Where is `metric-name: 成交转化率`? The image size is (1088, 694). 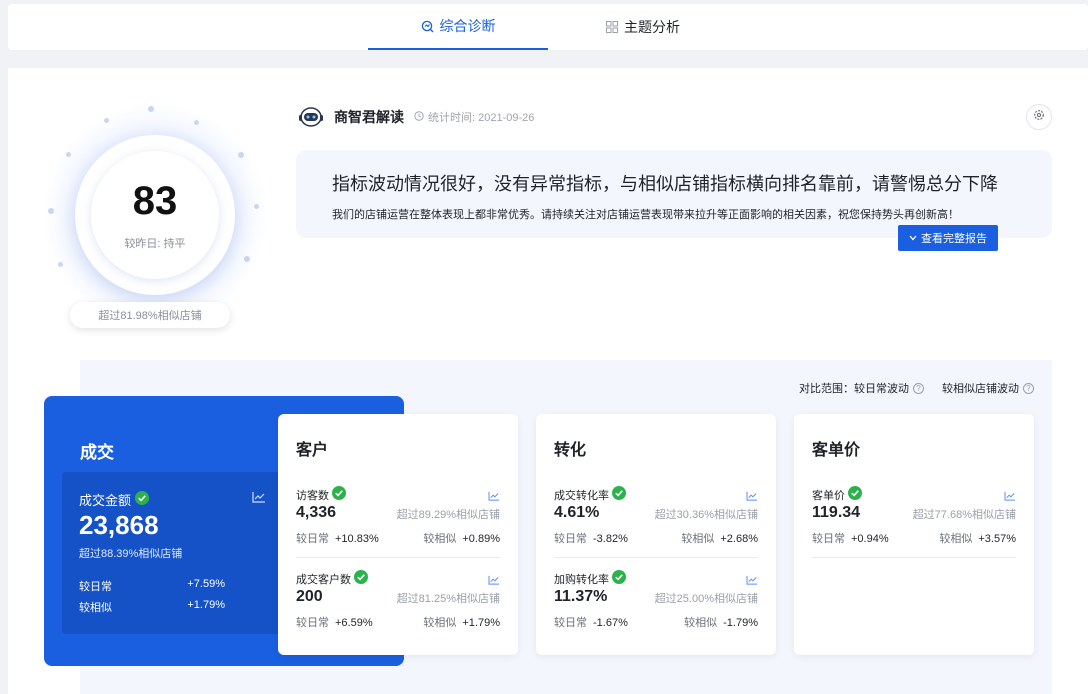
metric-name: 成交转化率 is located at coordinates (590, 494).